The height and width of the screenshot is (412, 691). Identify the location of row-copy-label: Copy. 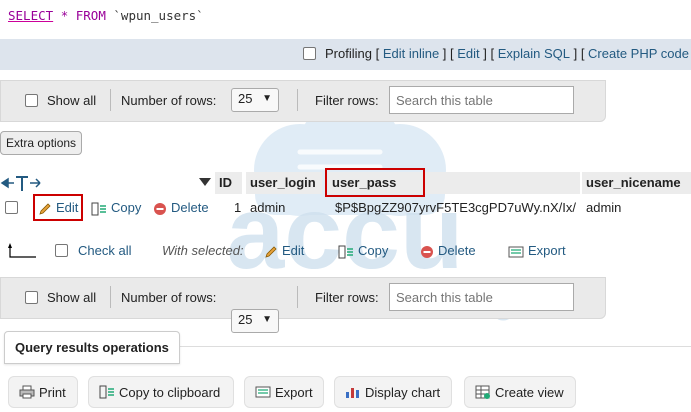
(126, 207).